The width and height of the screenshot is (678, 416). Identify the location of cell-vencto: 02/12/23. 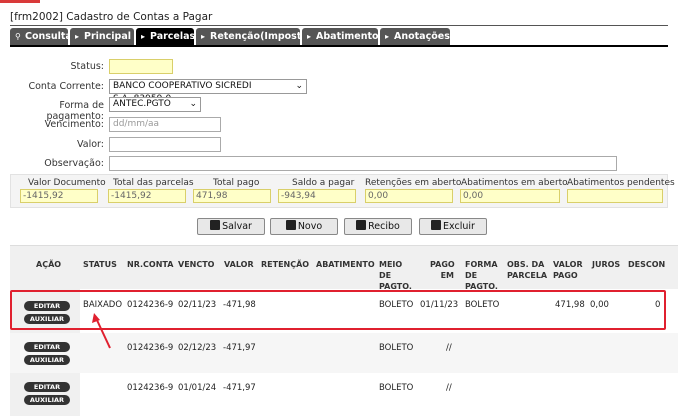
(197, 348).